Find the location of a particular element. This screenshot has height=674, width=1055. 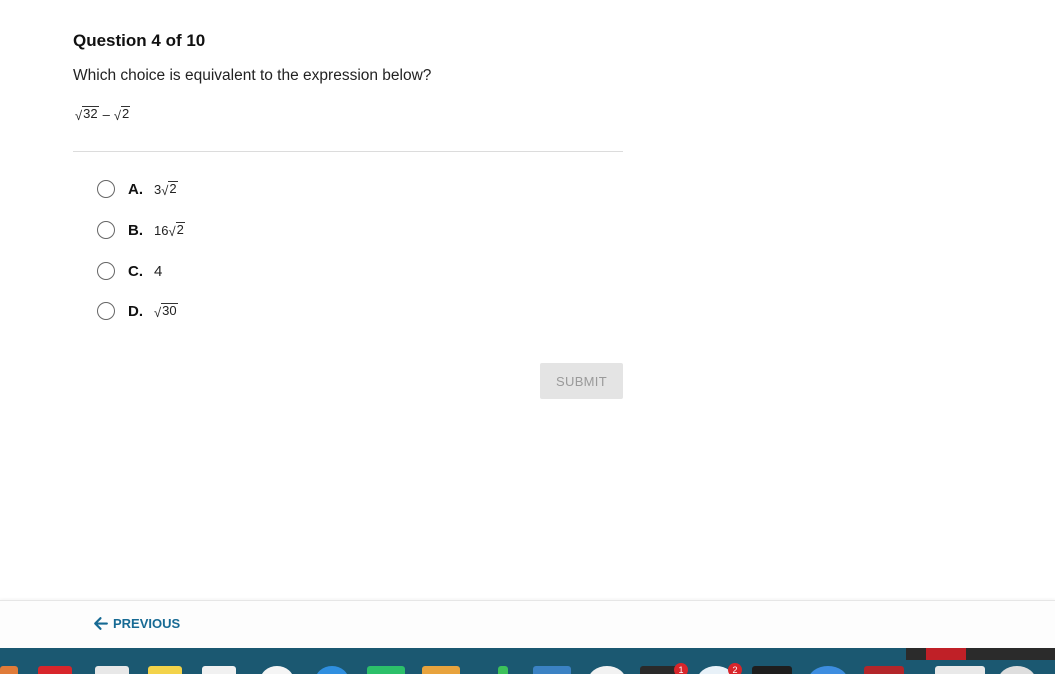

radicand: 30 is located at coordinates (169, 311).